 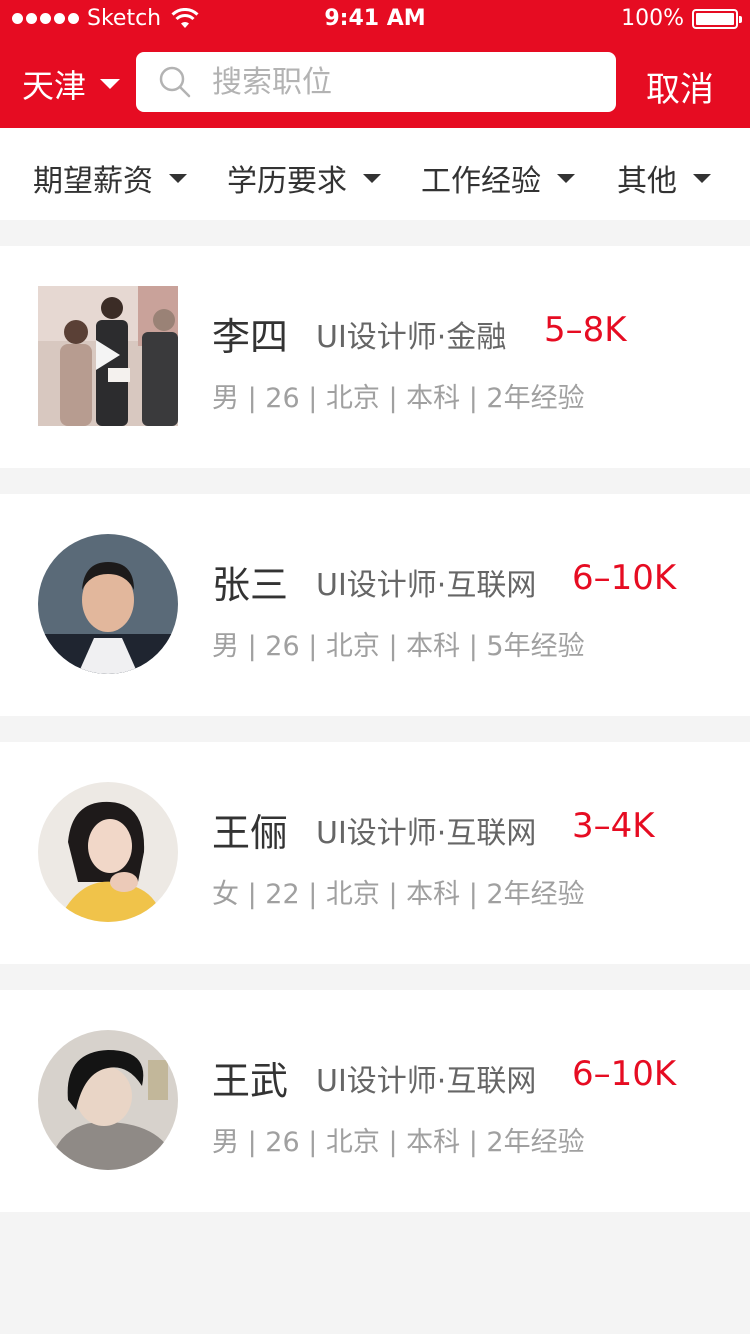 I want to click on search-input, so click(x=402, y=82).